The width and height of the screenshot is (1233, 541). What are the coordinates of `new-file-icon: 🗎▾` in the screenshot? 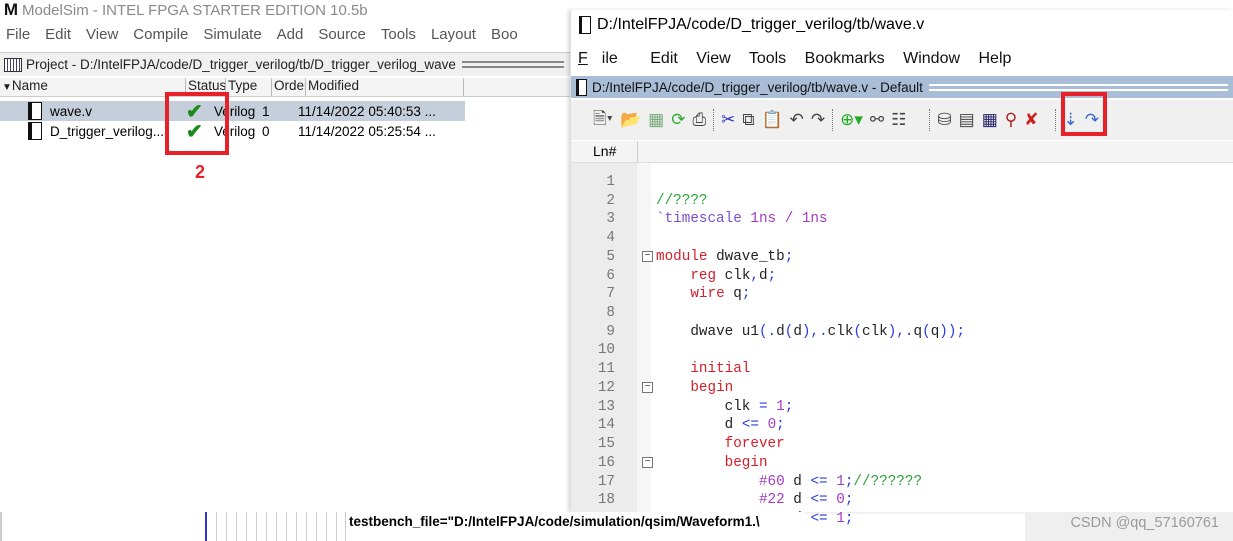 It's located at (603, 120).